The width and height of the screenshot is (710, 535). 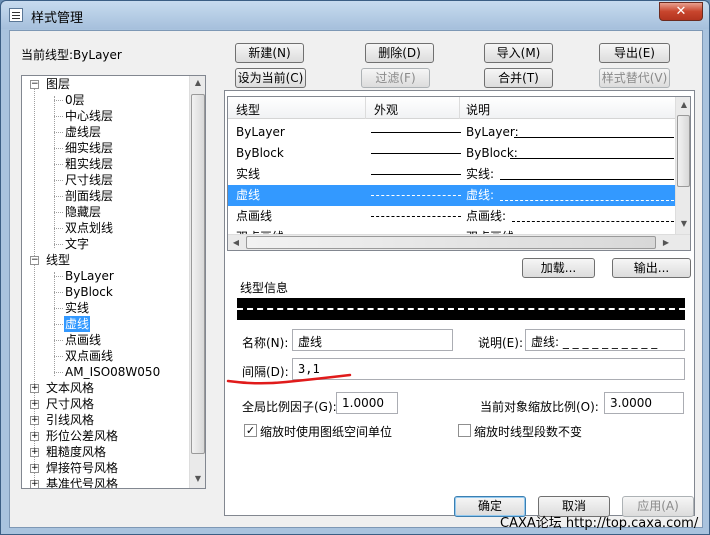 I want to click on tree-item-linetype: 双点画线, so click(x=89, y=356).